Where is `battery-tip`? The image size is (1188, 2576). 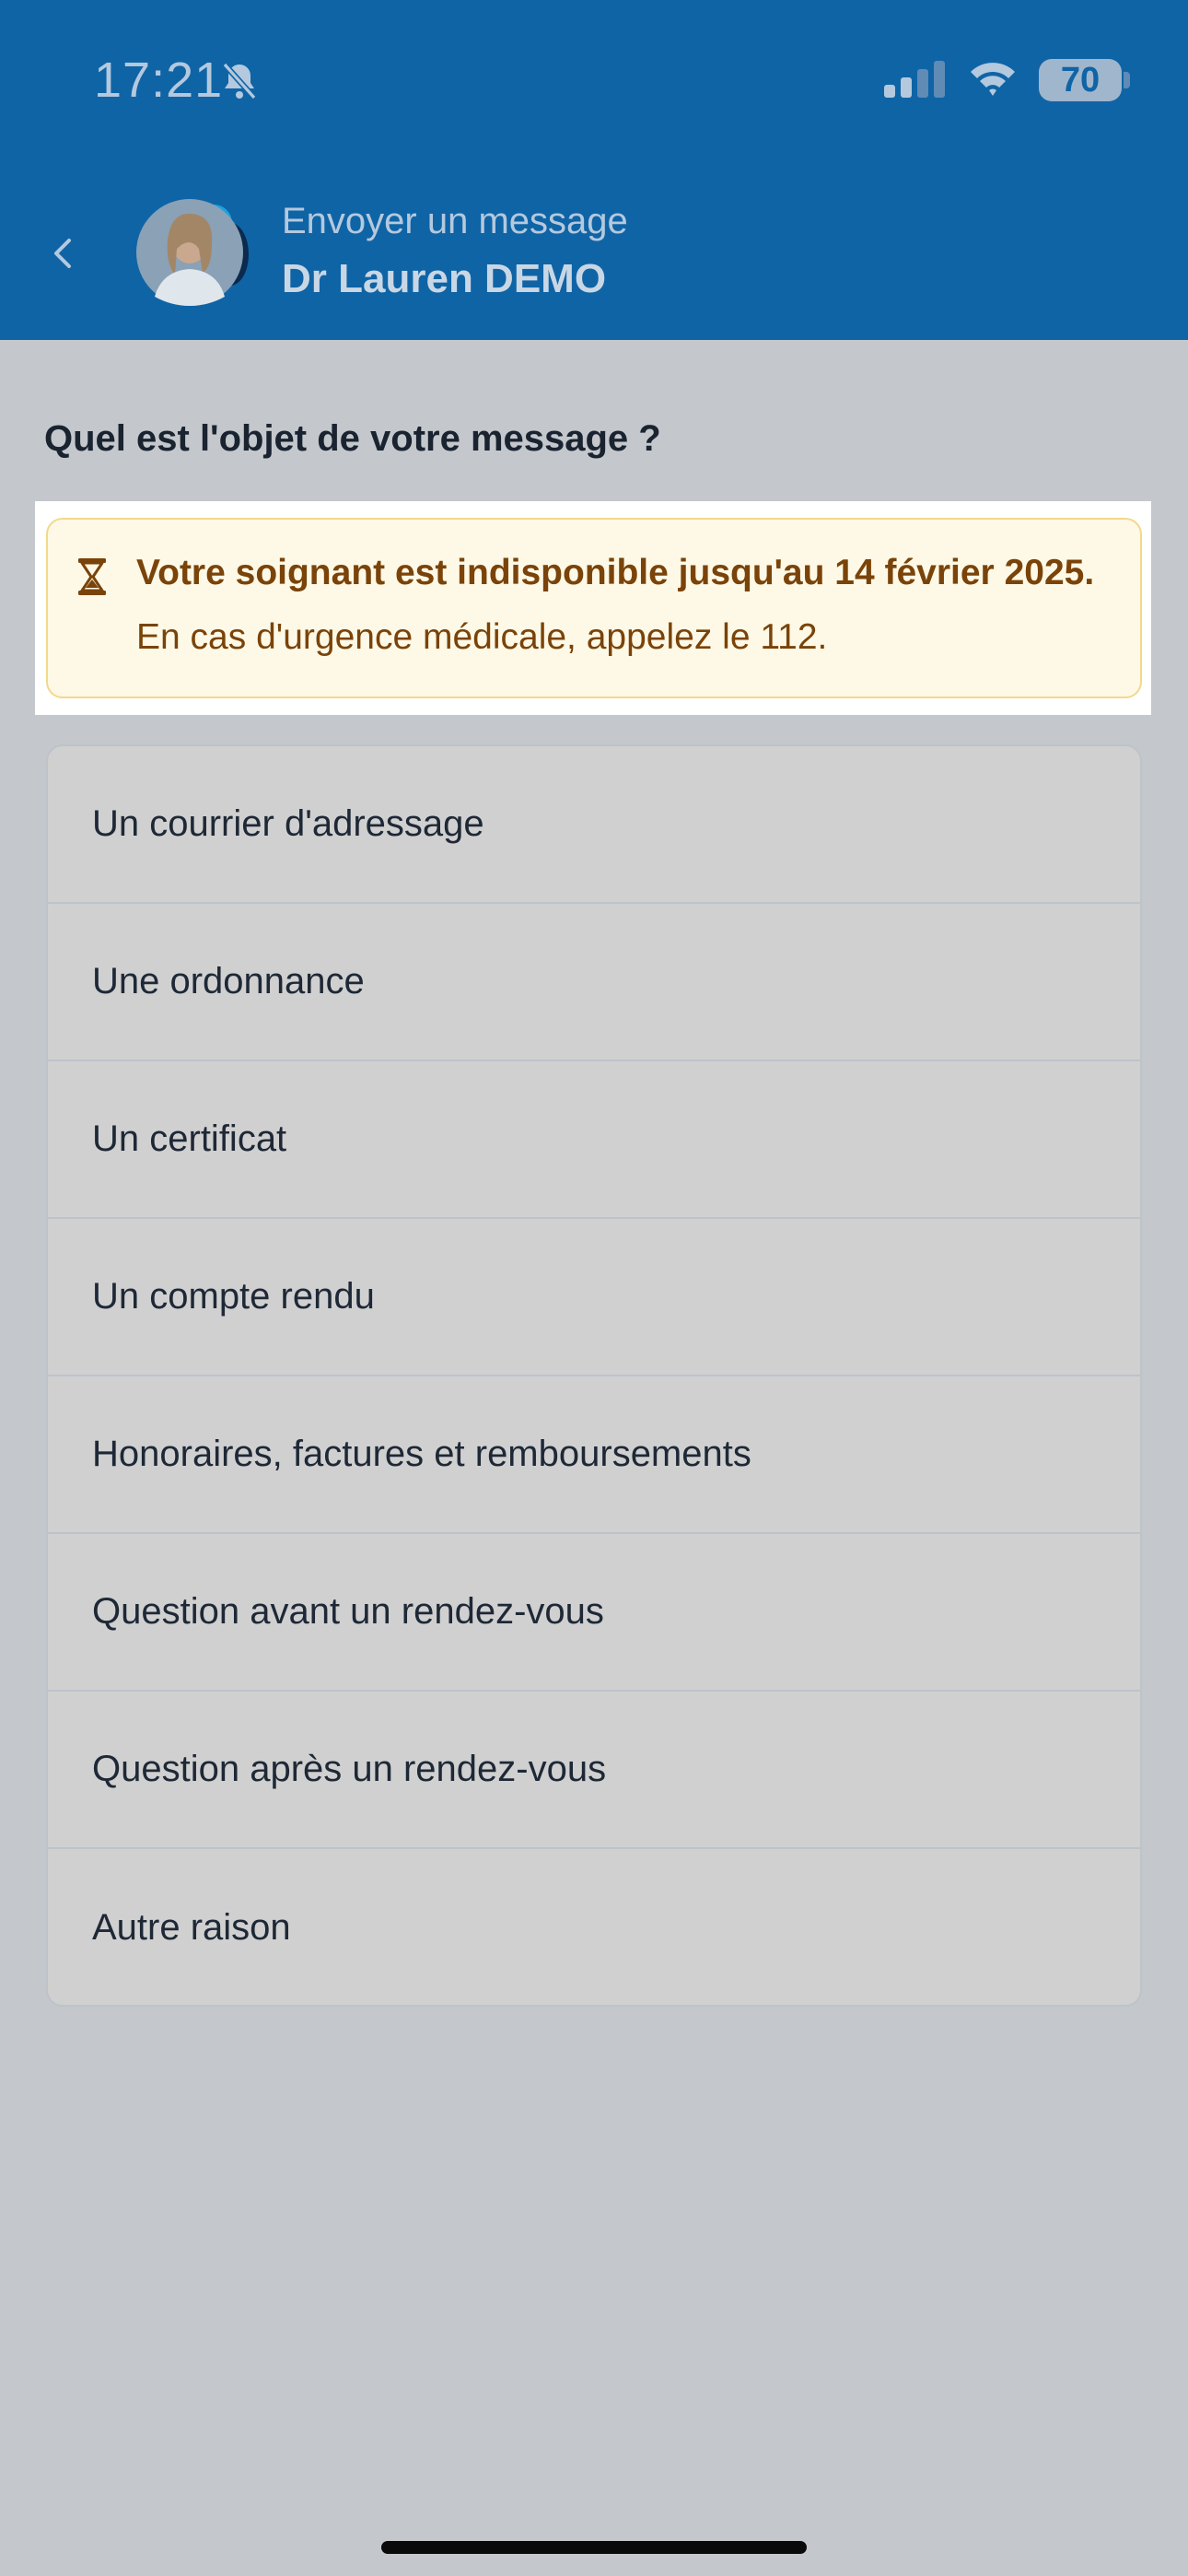 battery-tip is located at coordinates (1127, 80).